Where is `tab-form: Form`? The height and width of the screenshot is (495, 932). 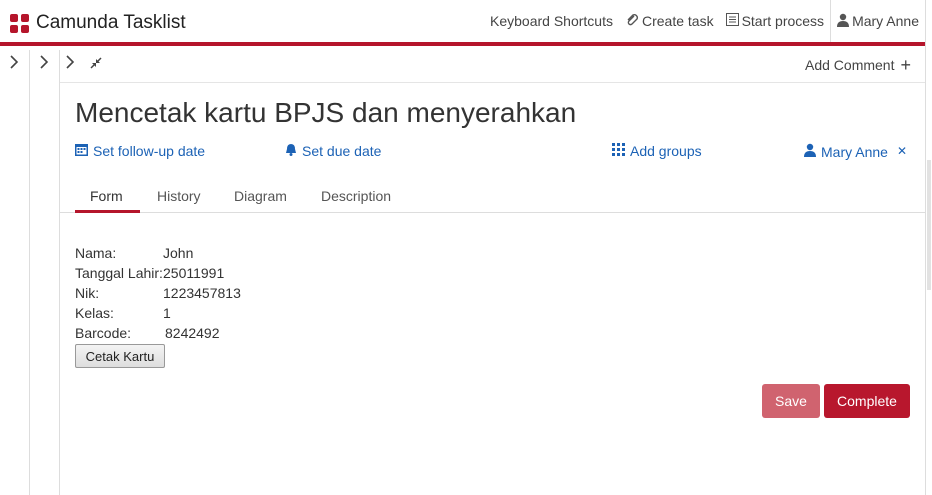 tab-form: Form is located at coordinates (106, 196).